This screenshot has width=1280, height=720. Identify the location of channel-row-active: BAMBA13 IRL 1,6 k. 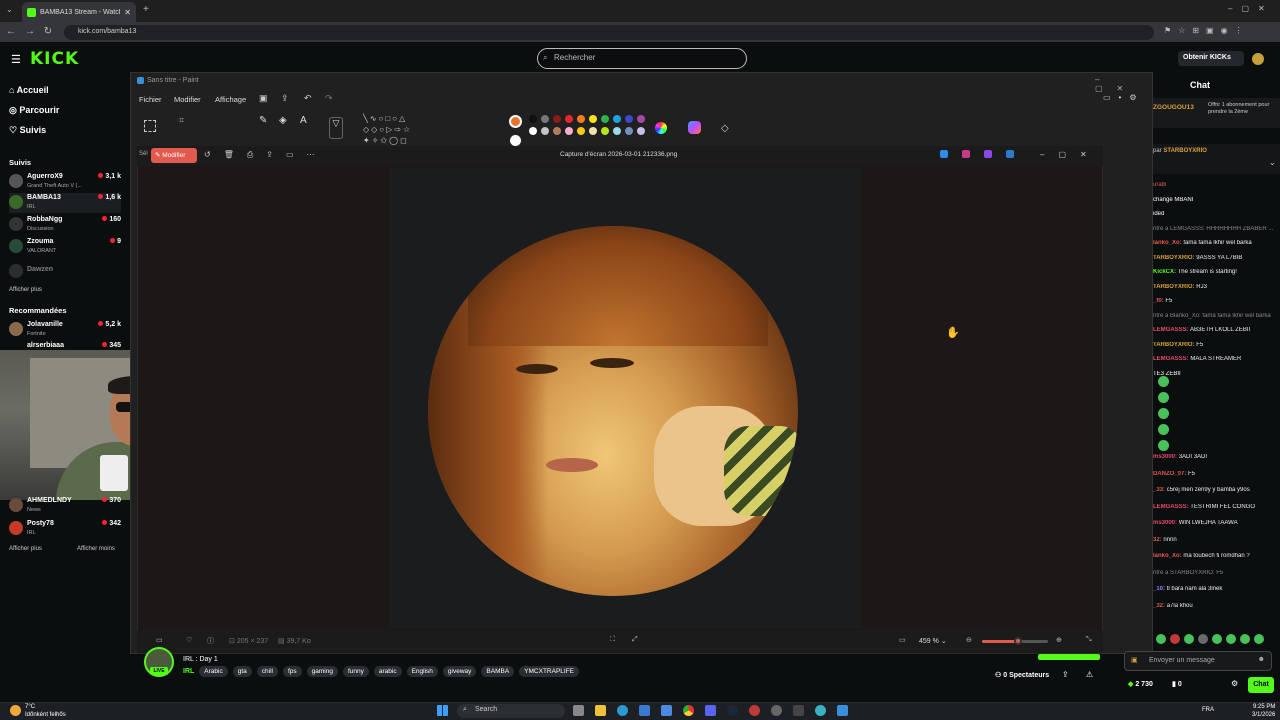
(65, 203).